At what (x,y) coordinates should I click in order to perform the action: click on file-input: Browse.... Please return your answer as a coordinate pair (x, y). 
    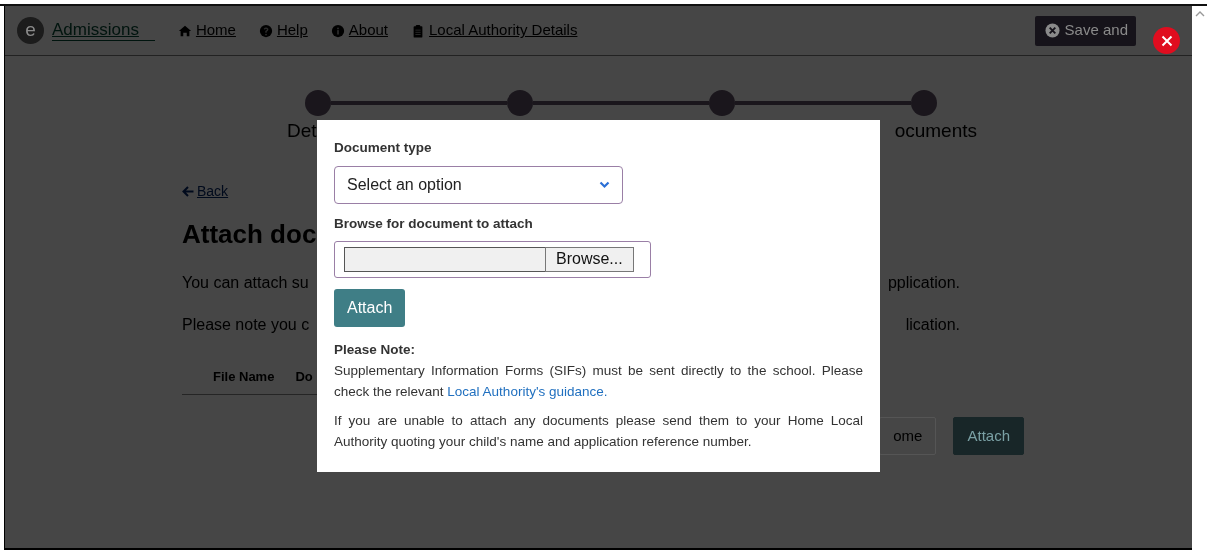
    Looking at the image, I should click on (492, 259).